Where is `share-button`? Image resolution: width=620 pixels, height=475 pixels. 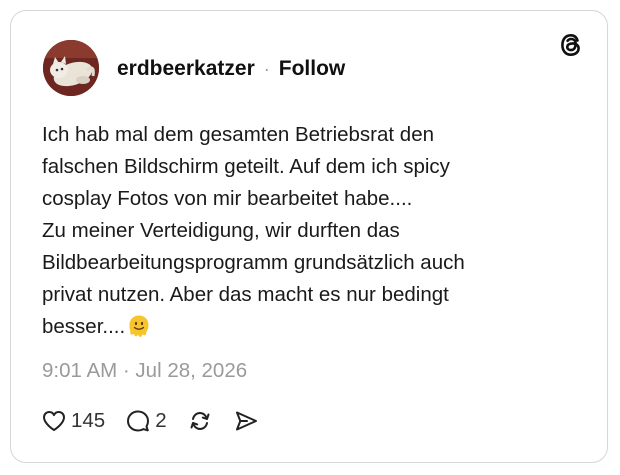
share-button is located at coordinates (246, 421).